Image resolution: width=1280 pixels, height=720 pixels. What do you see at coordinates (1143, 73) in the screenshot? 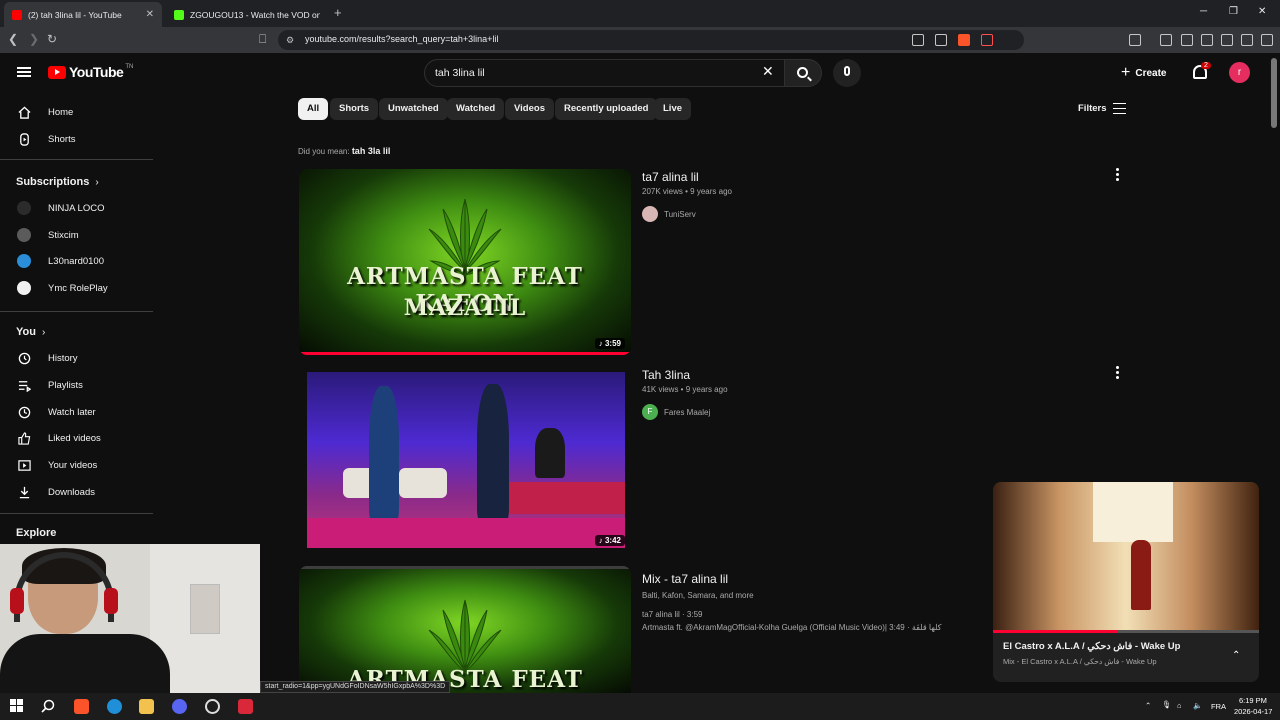
I see `create-button: + Create` at bounding box center [1143, 73].